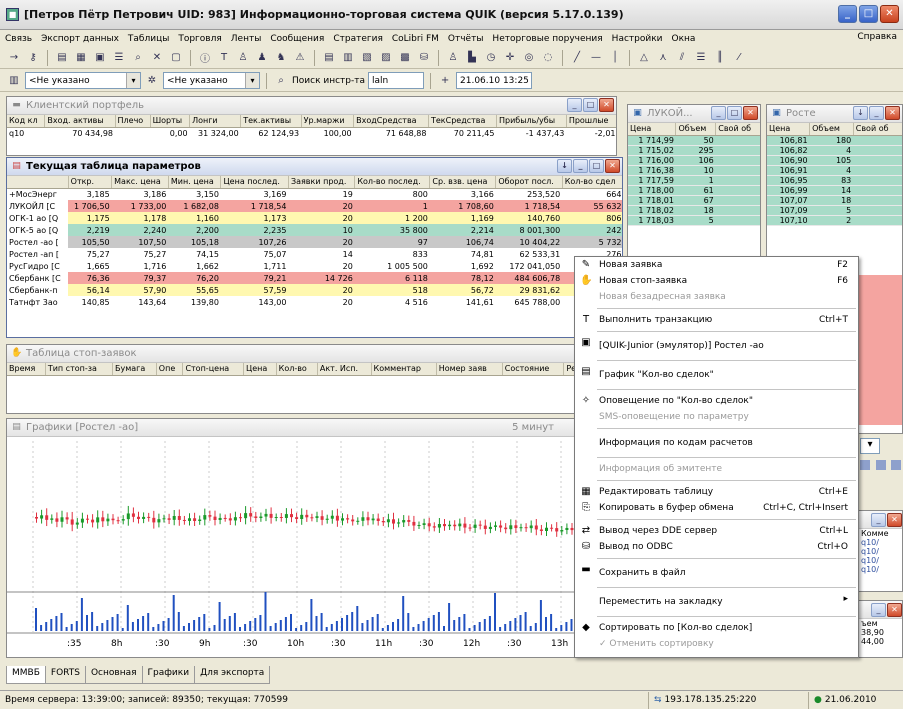  Describe the element at coordinates (404, 369) in the screenshot. I see `column-header: Комментар` at that location.